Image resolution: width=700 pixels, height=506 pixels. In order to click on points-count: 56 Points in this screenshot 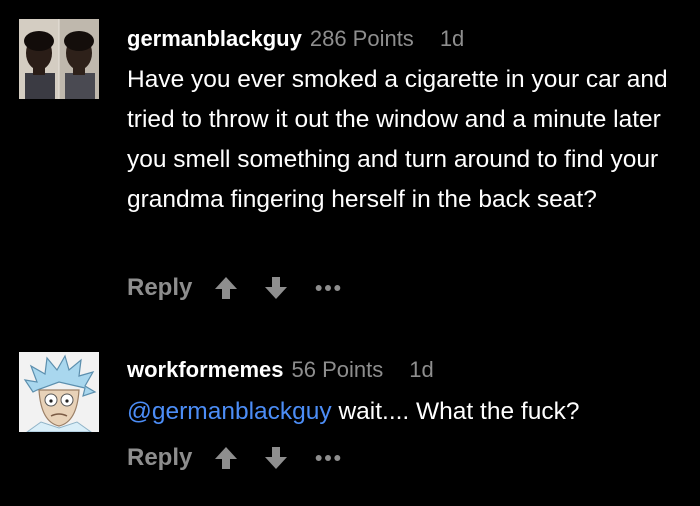, I will do `click(337, 369)`.